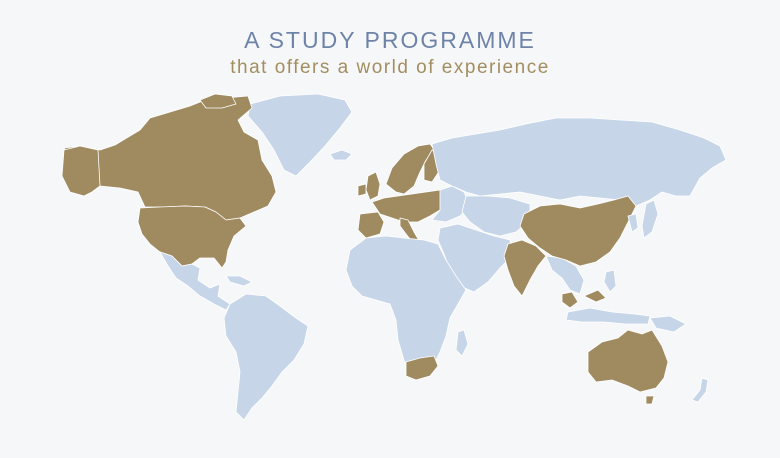  Describe the element at coordinates (633, 223) in the screenshot. I see `country-korea` at that location.